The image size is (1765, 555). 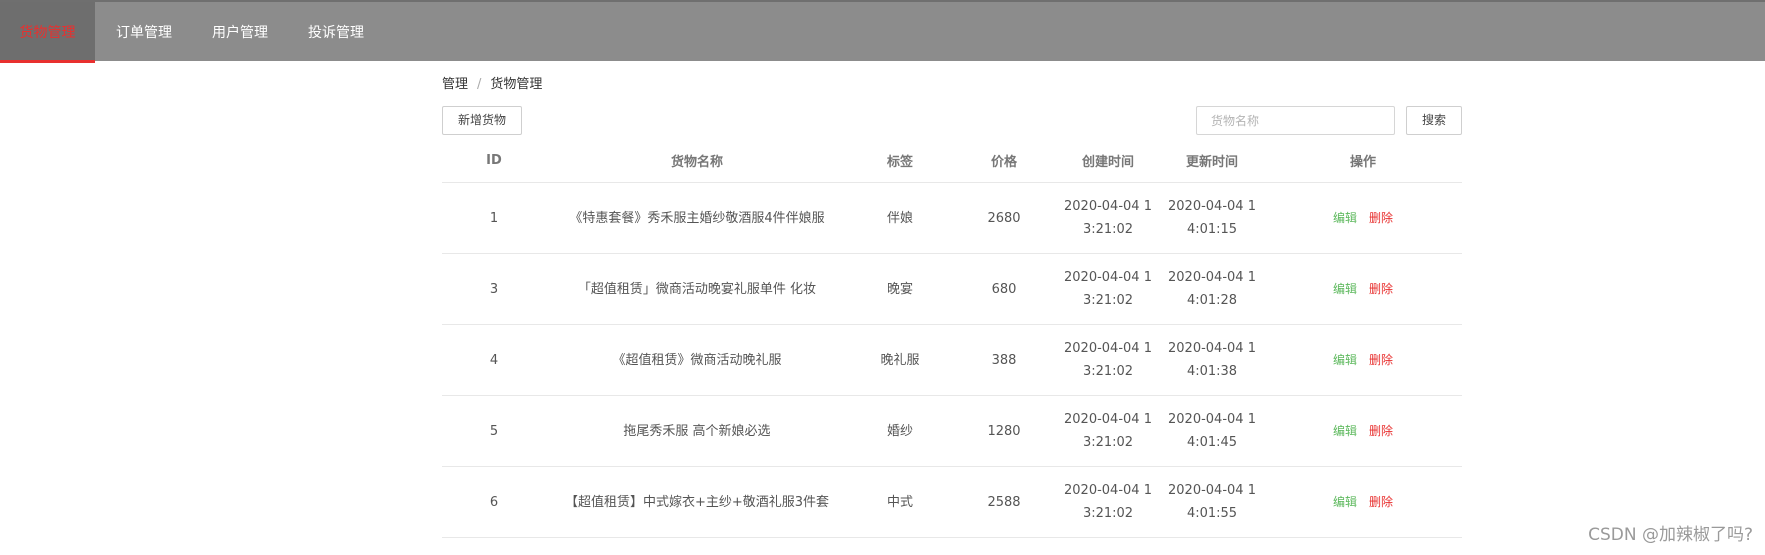 I want to click on cell-updated: 2020-04-04 14:01:38, so click(x=1212, y=360).